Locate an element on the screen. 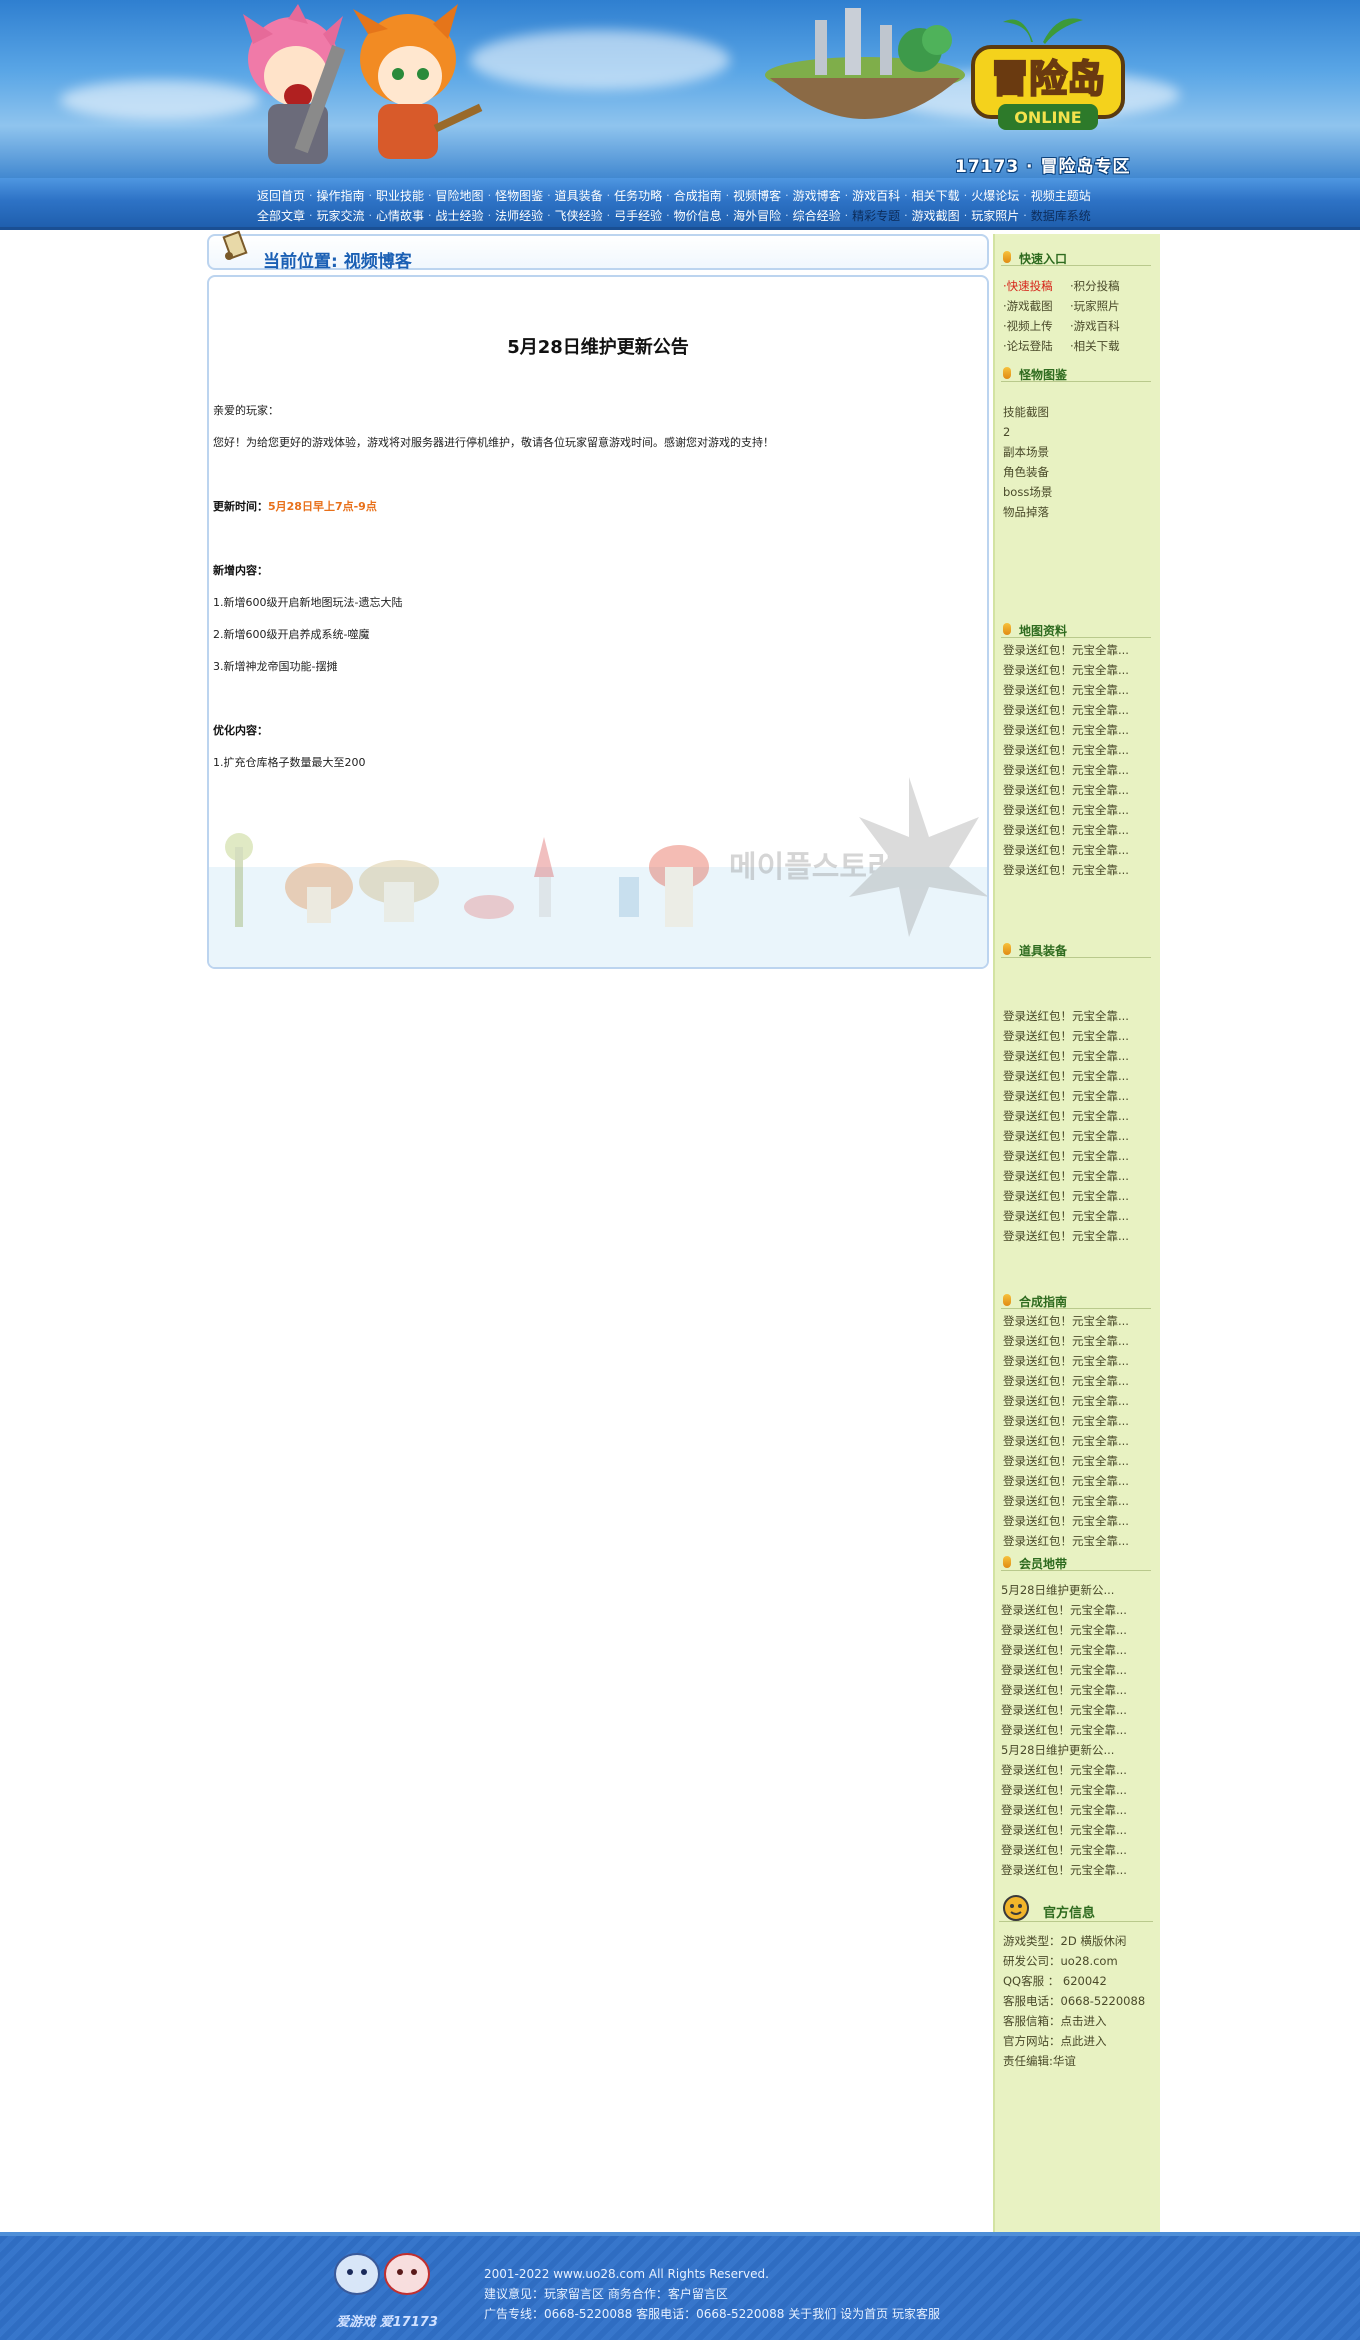 The image size is (1360, 2340). monster-list-item: 副本场景 is located at coordinates (1080, 452).